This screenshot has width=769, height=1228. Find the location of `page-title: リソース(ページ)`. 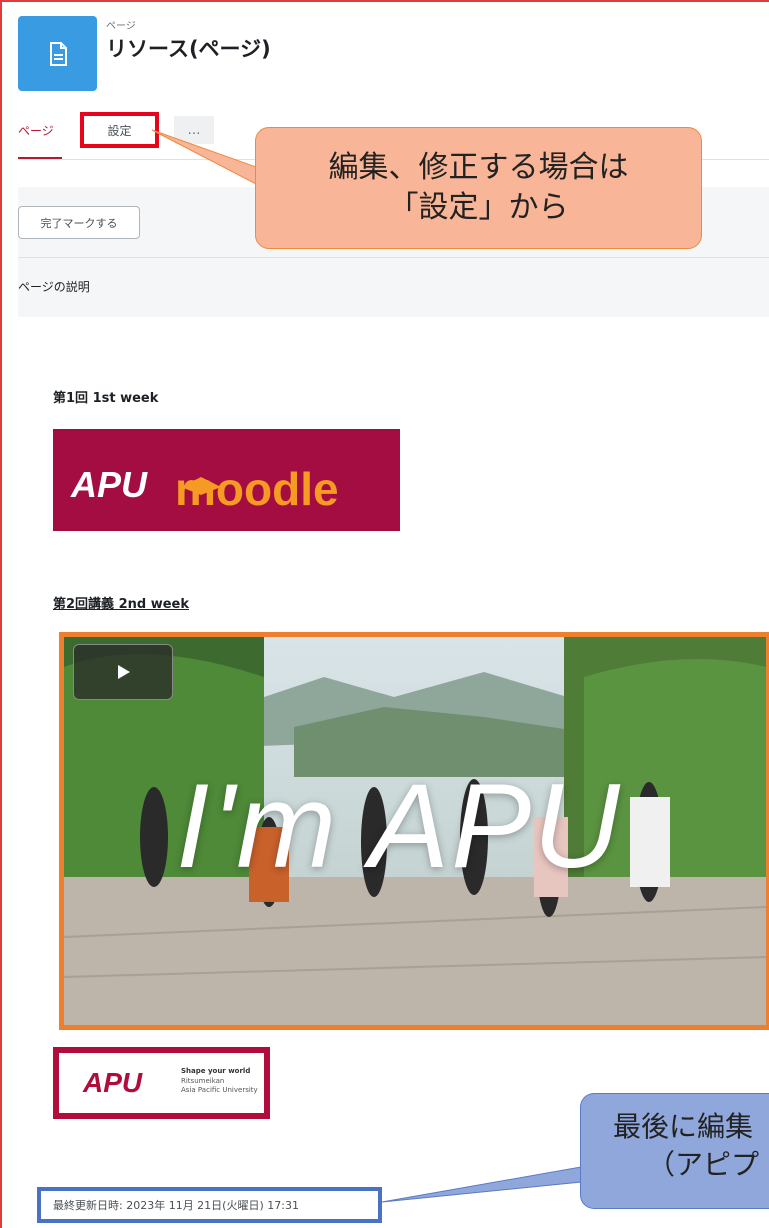

page-title: リソース(ページ) is located at coordinates (188, 49).